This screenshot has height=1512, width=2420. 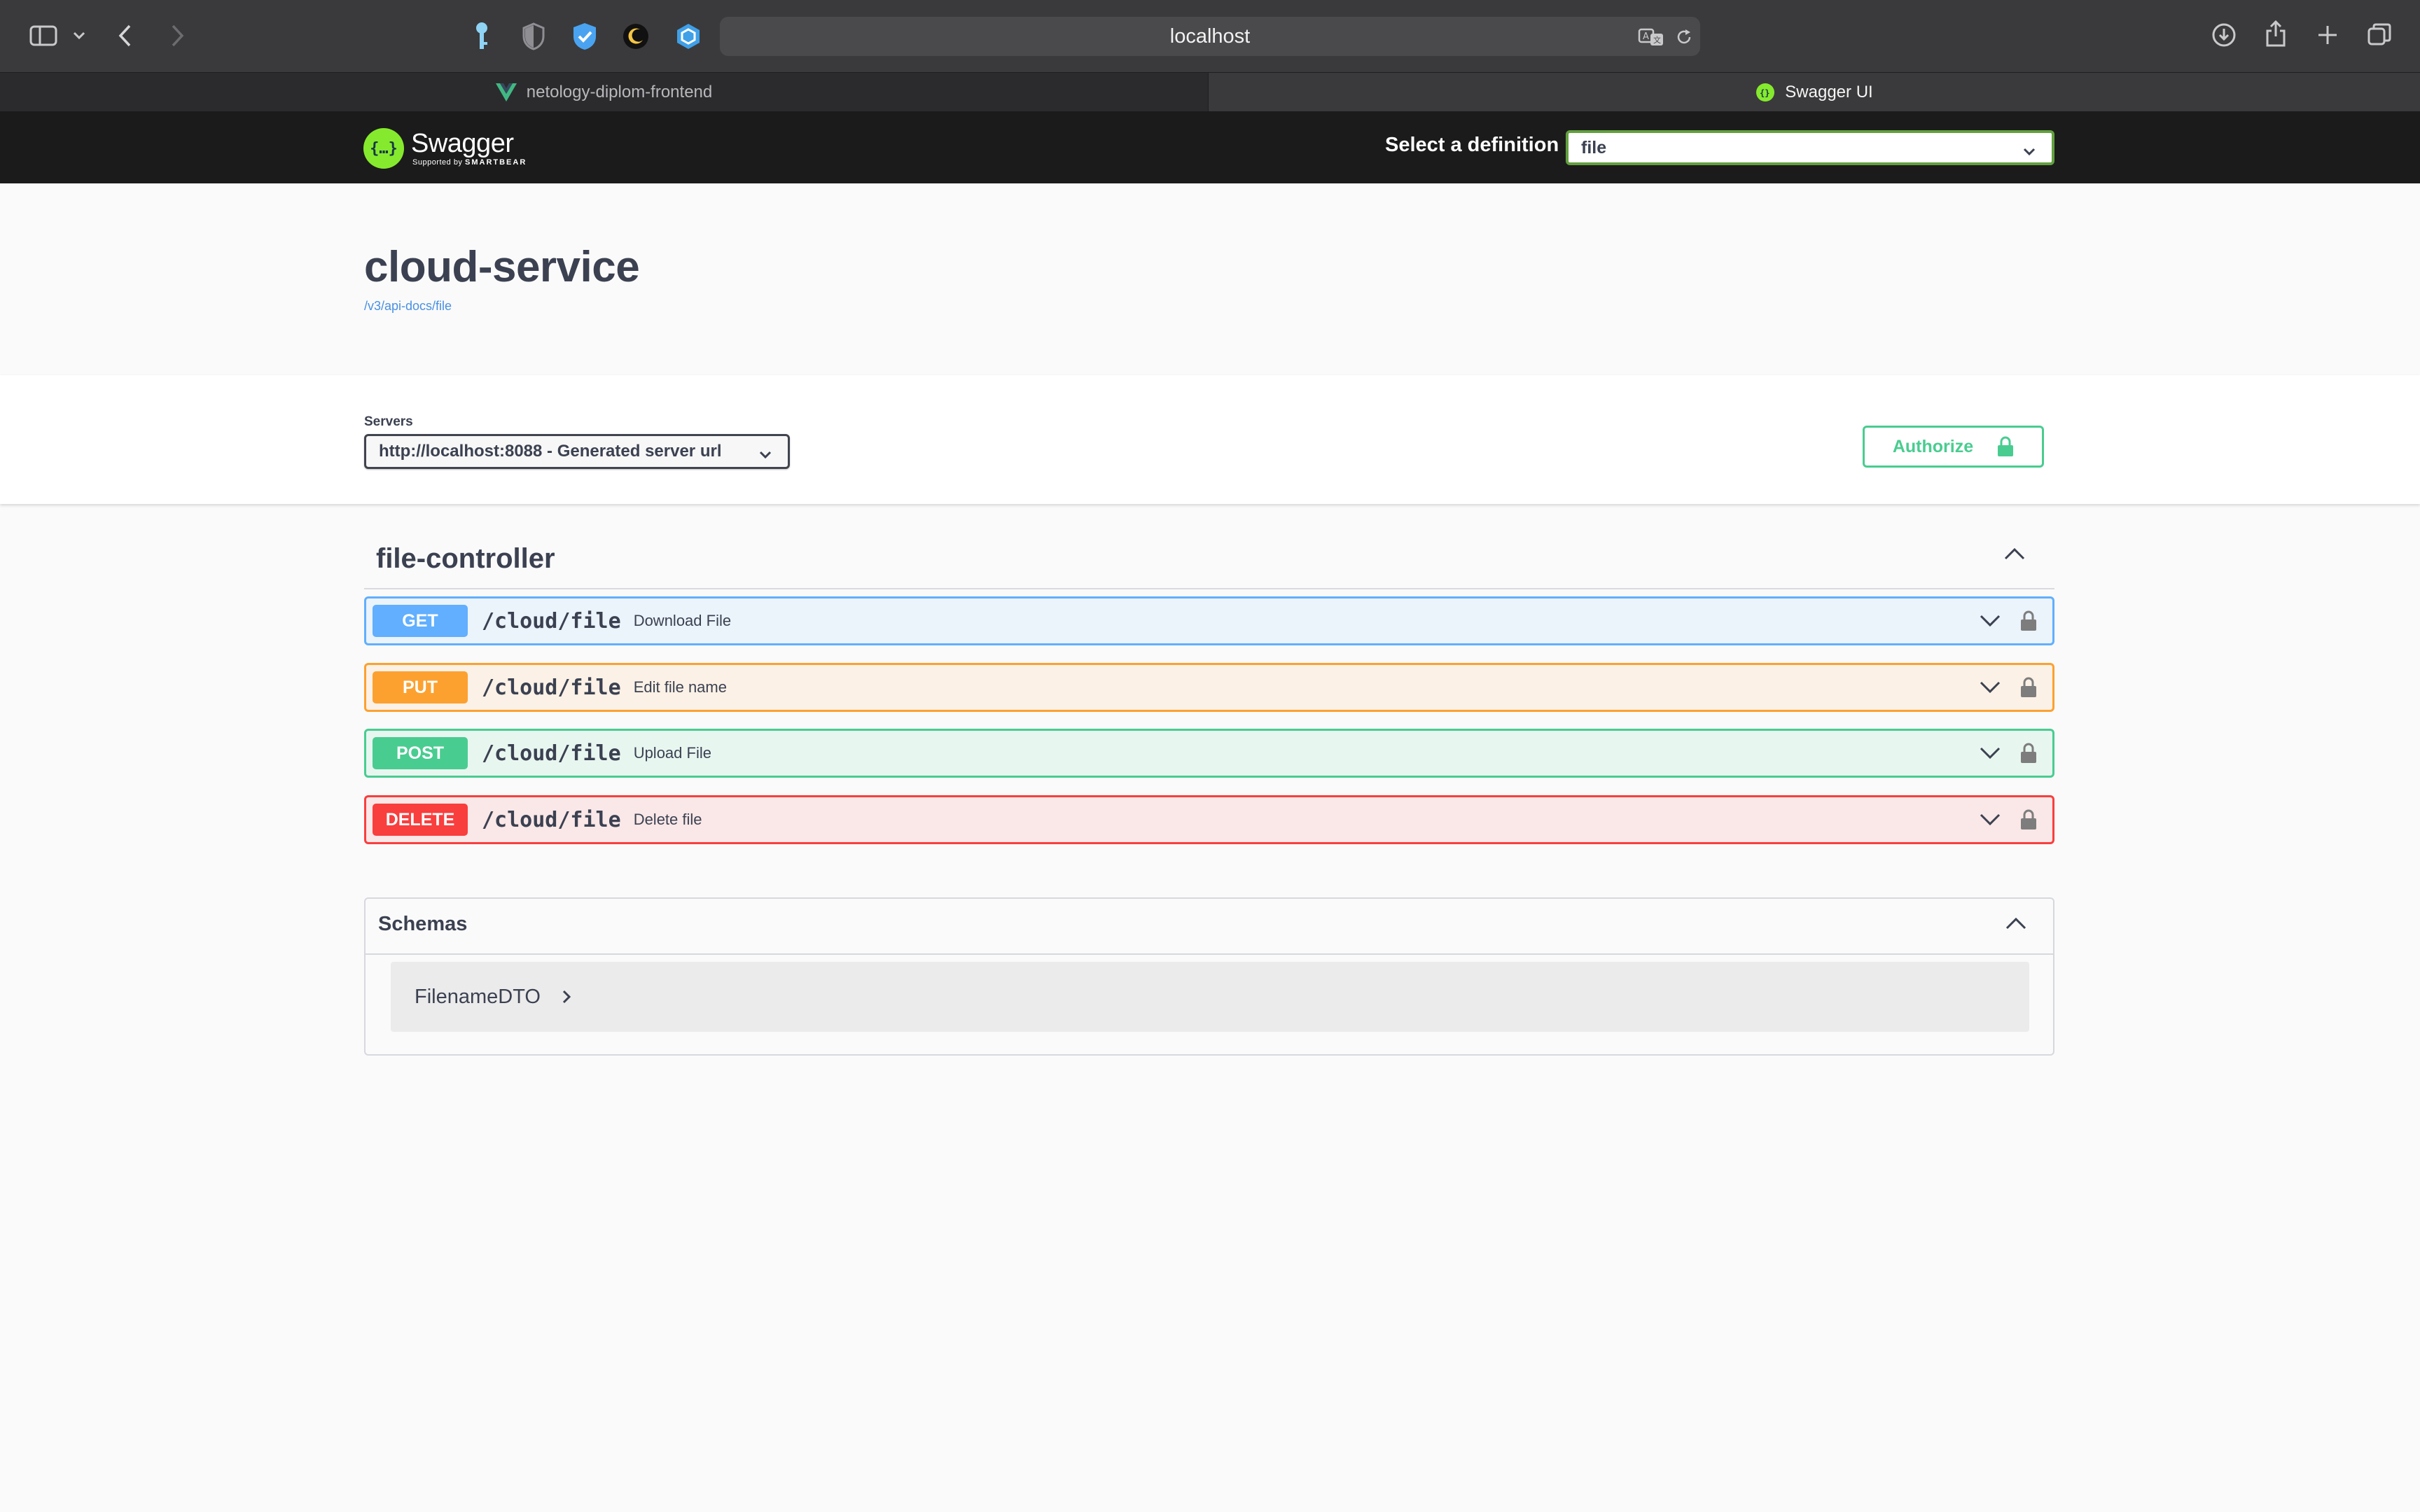 What do you see at coordinates (1209, 560) in the screenshot?
I see `tag-header-file-controller: file-controller` at bounding box center [1209, 560].